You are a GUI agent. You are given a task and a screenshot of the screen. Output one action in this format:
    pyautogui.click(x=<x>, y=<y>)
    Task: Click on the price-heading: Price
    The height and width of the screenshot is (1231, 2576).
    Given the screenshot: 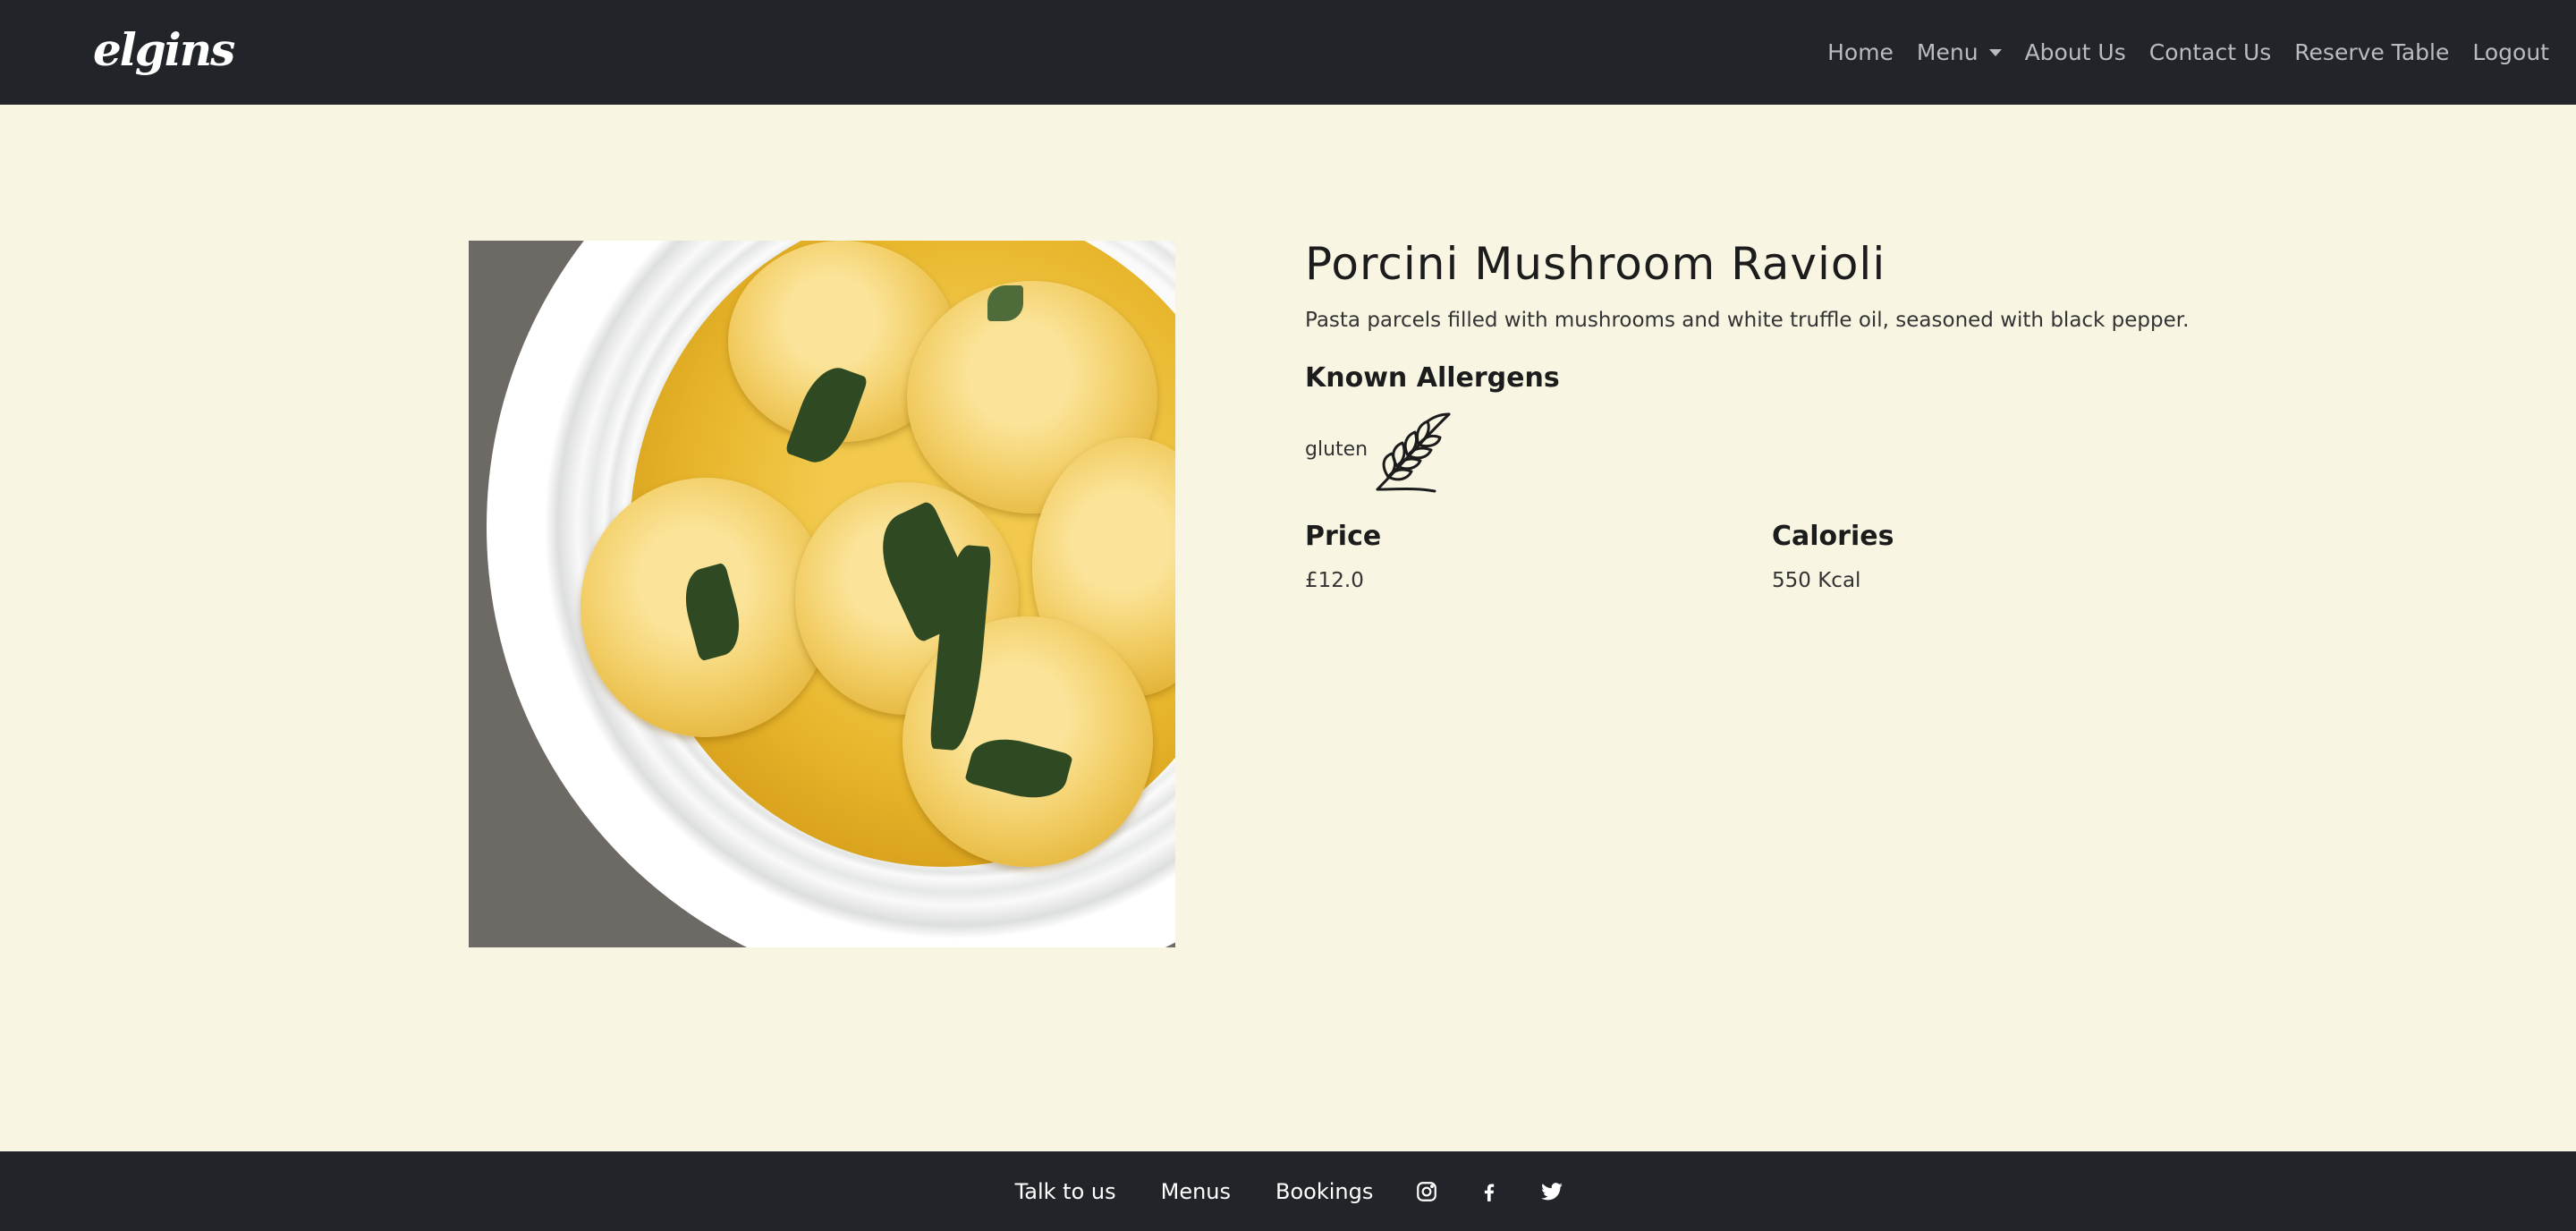 What is the action you would take?
    pyautogui.click(x=1343, y=536)
    